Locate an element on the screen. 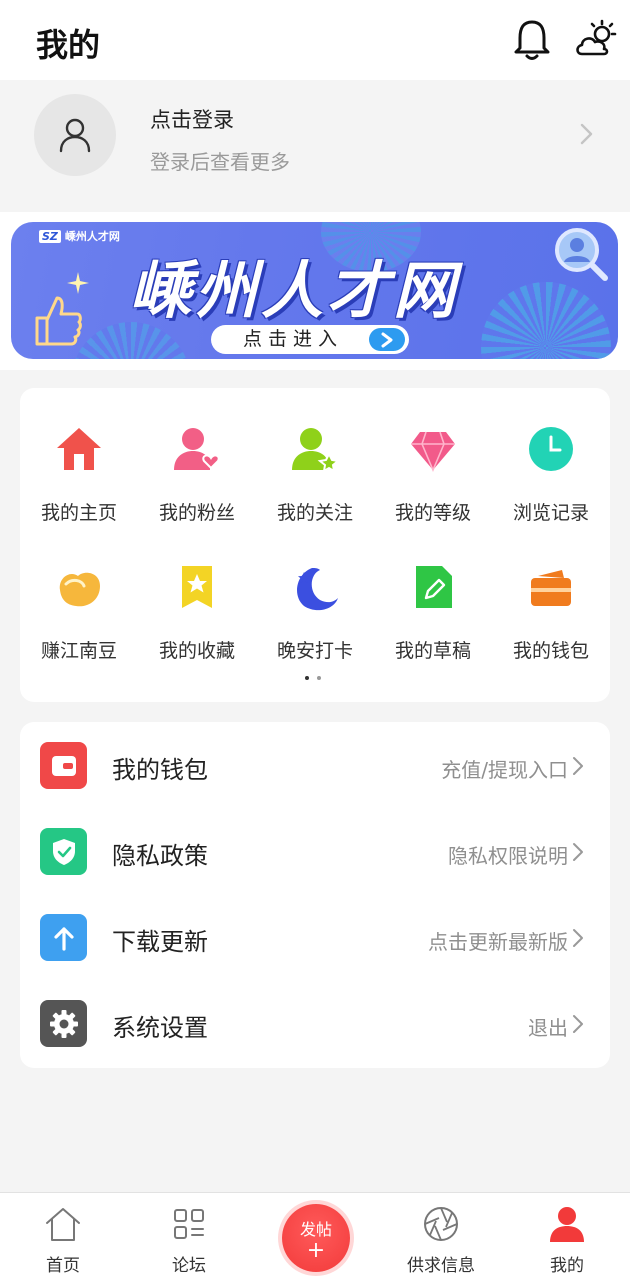 The image size is (630, 1280). talent-banner: SZ 嵊州人才网 嵊州人才网 点击进入 is located at coordinates (314, 290).